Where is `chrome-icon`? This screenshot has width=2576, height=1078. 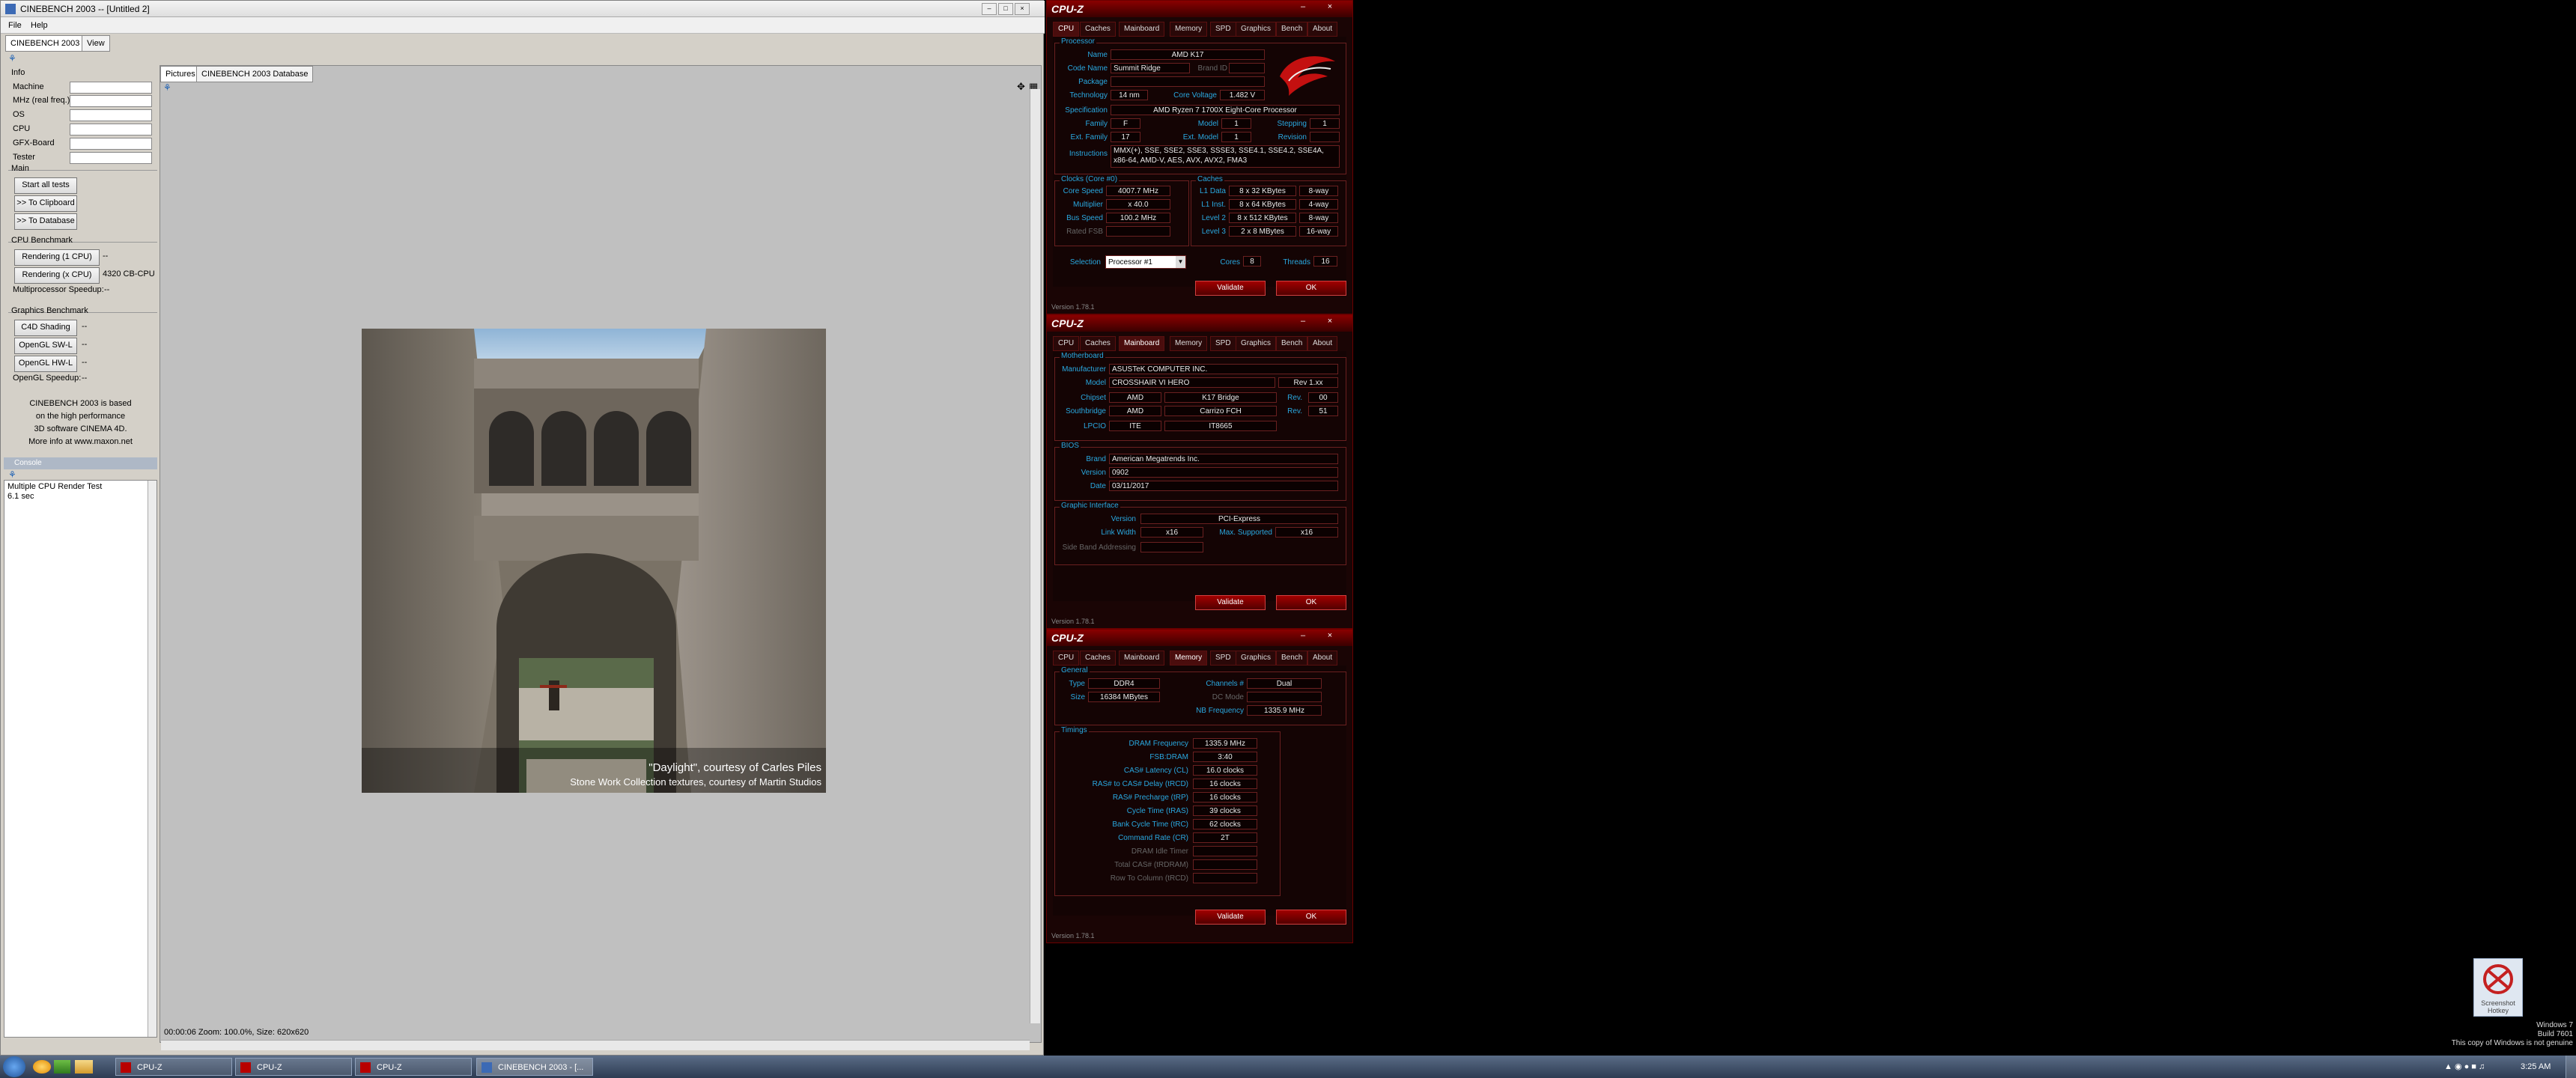
chrome-icon is located at coordinates (62, 1067).